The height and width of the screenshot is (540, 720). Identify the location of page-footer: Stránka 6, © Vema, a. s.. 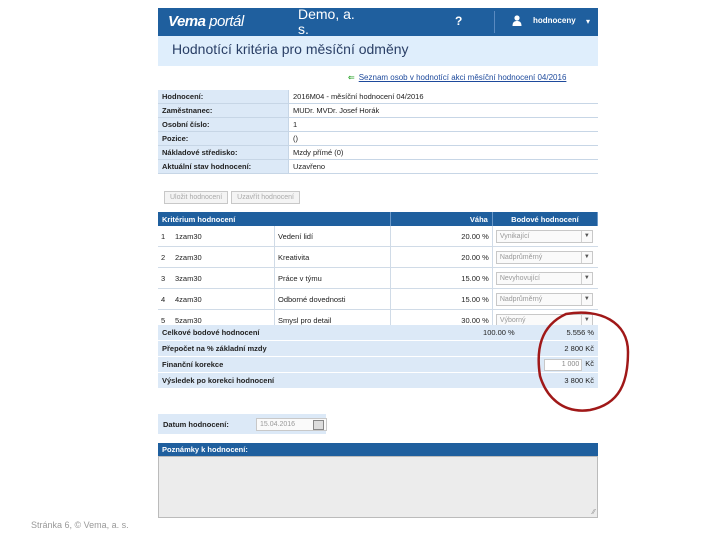
(80, 525).